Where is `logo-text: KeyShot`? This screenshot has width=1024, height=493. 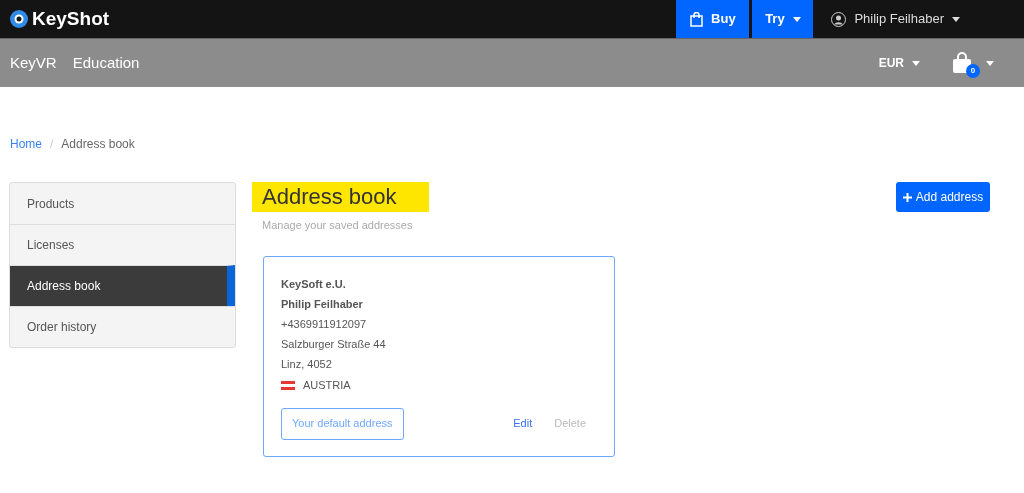 logo-text: KeyShot is located at coordinates (71, 19).